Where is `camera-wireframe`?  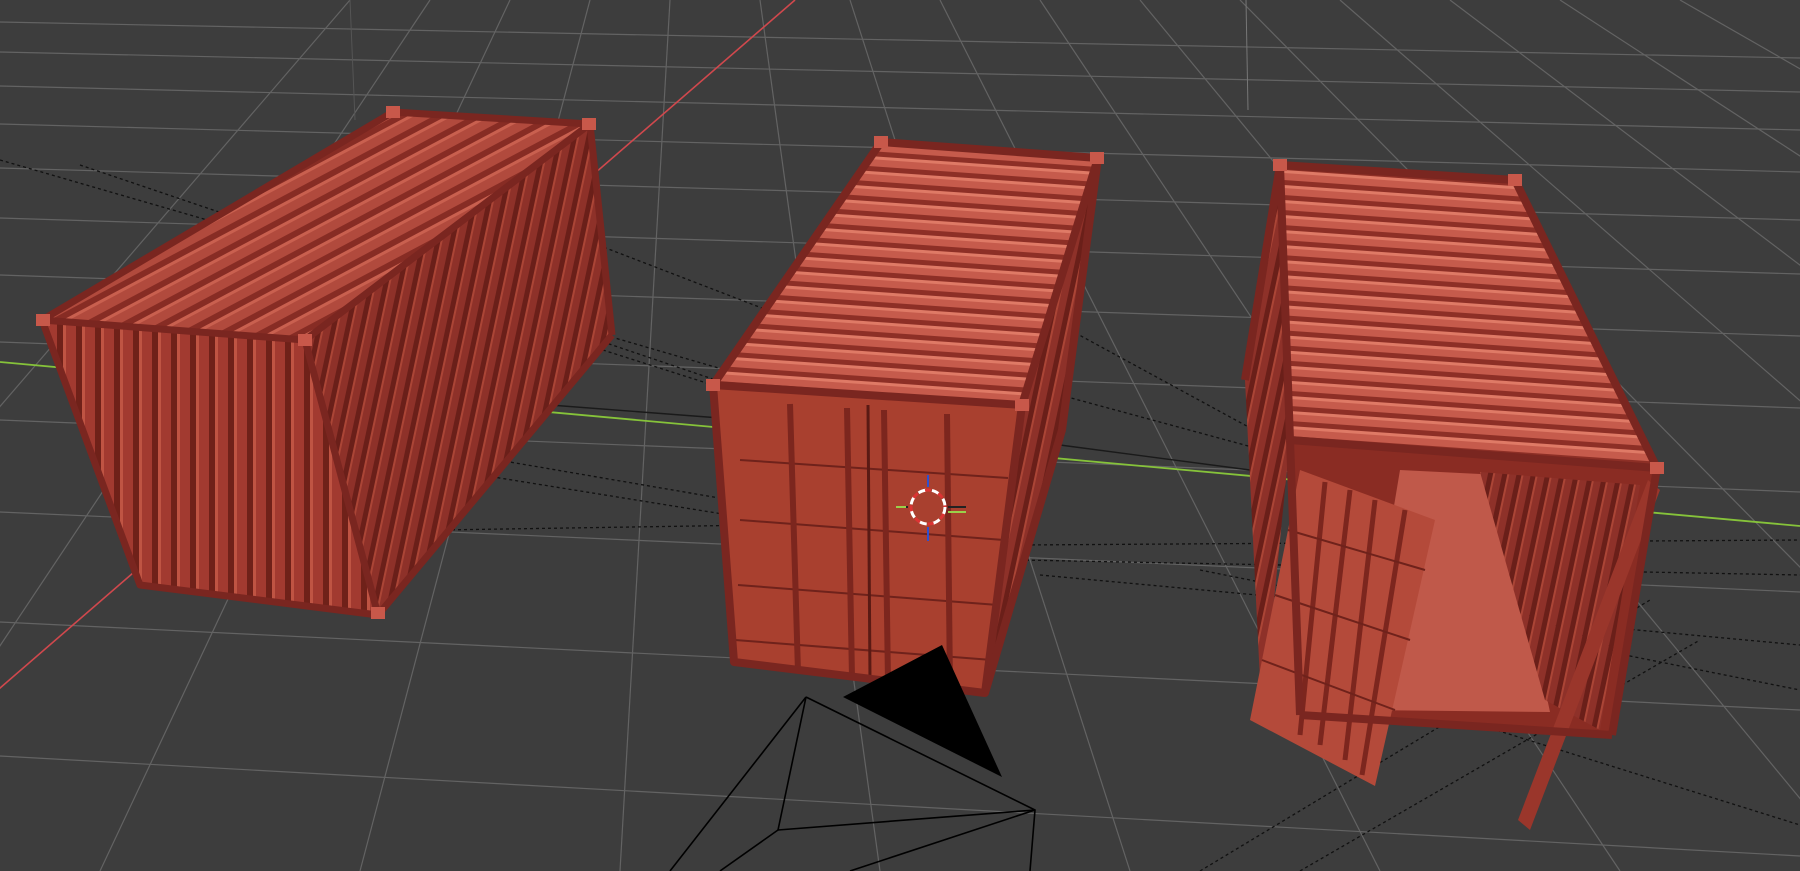
camera-wireframe is located at coordinates (852, 783).